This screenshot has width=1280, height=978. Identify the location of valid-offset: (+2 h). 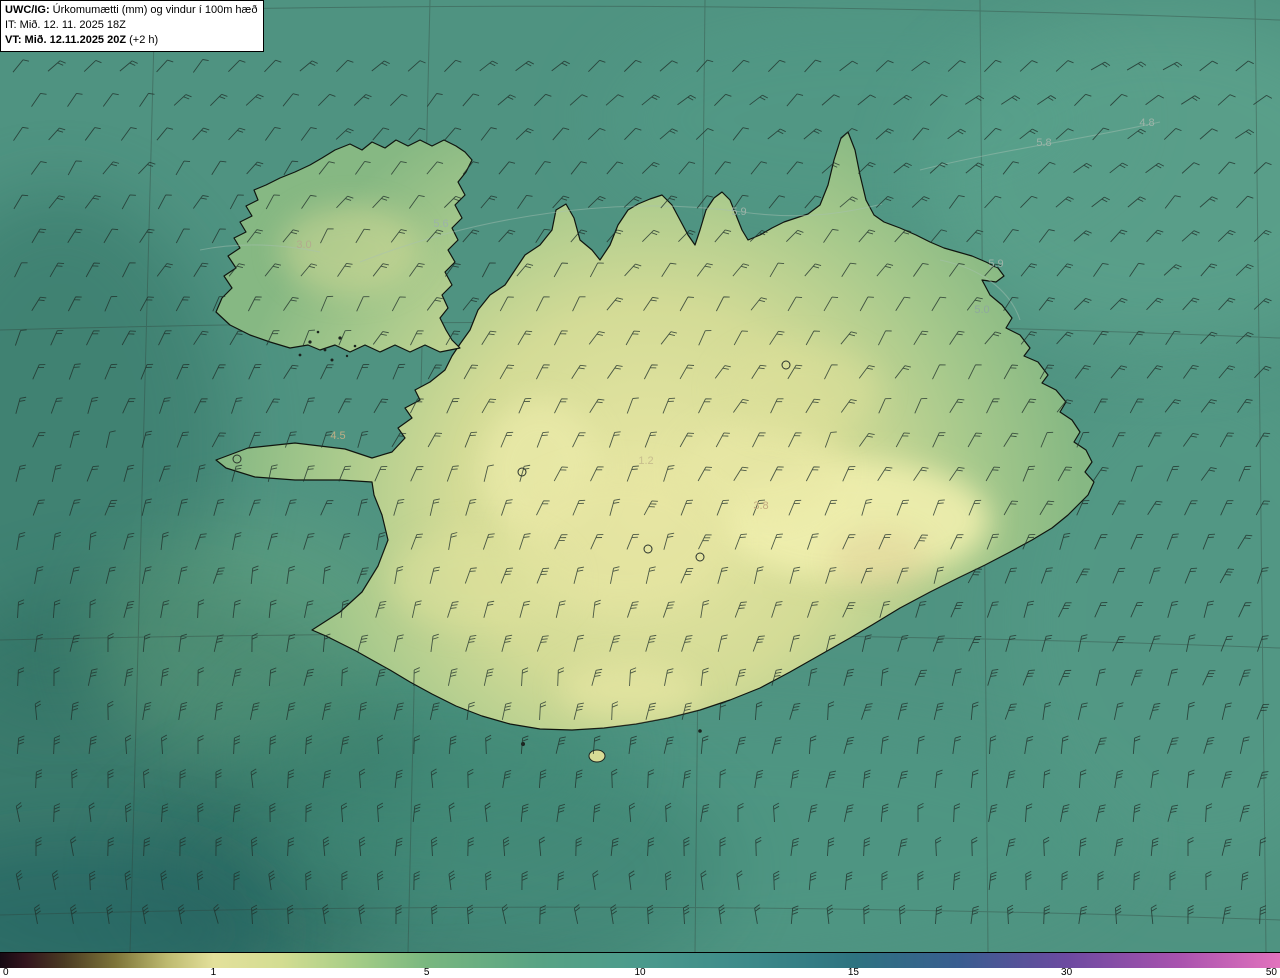
(142, 39).